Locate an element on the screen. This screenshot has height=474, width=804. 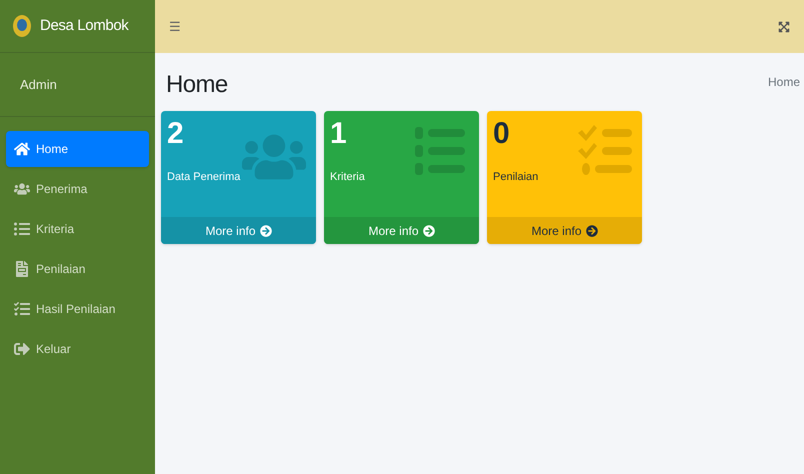
page-title: Home is located at coordinates (197, 85).